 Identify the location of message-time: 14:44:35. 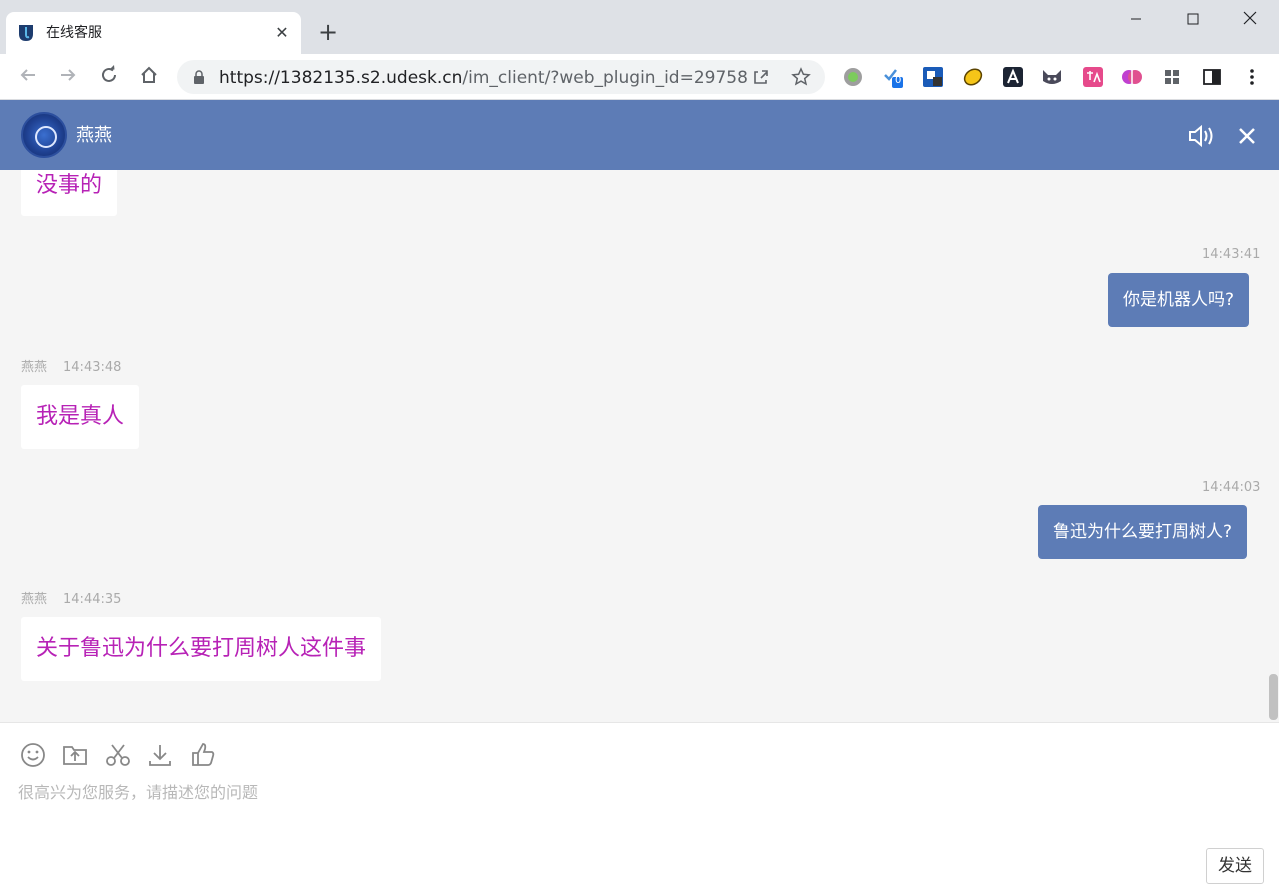
(92, 599).